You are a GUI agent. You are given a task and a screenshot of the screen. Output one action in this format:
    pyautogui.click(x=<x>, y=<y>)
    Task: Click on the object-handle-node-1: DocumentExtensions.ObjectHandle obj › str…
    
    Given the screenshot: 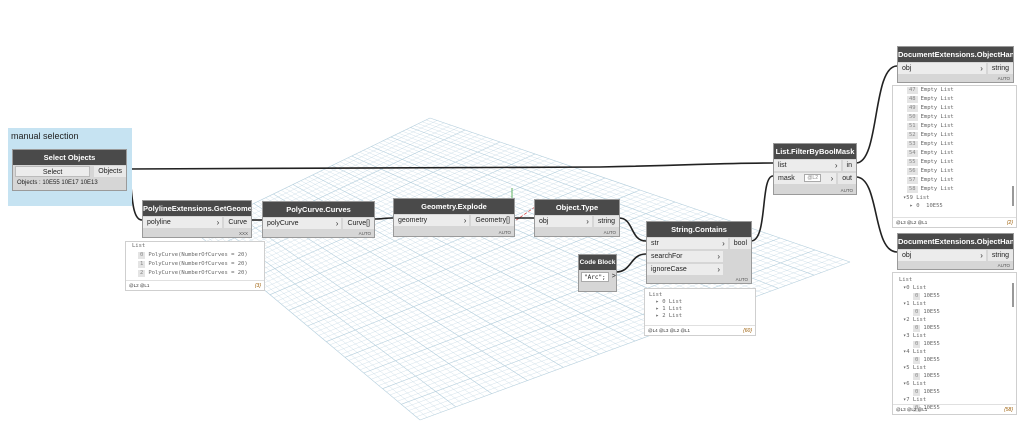 What is the action you would take?
    pyautogui.click(x=955, y=64)
    